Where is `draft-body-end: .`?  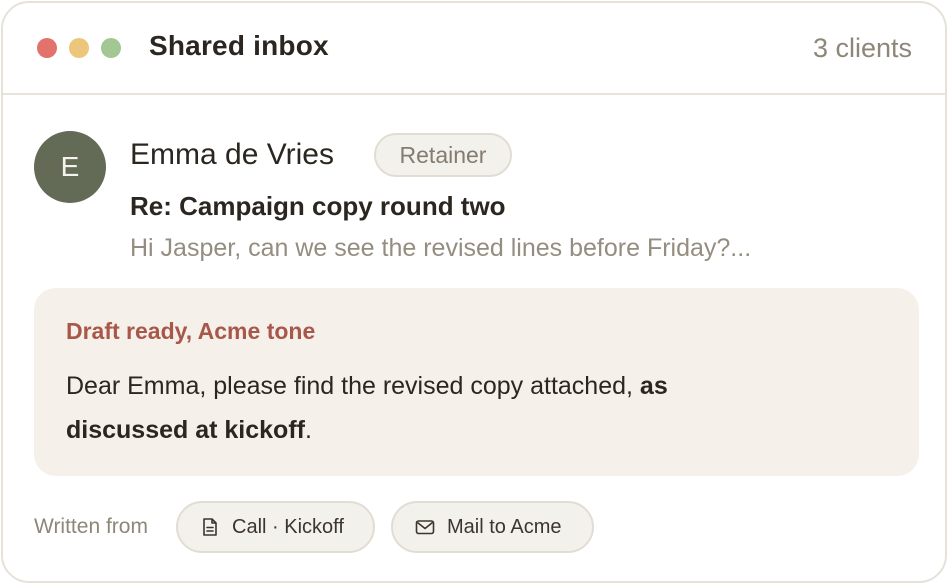 draft-body-end: . is located at coordinates (308, 430).